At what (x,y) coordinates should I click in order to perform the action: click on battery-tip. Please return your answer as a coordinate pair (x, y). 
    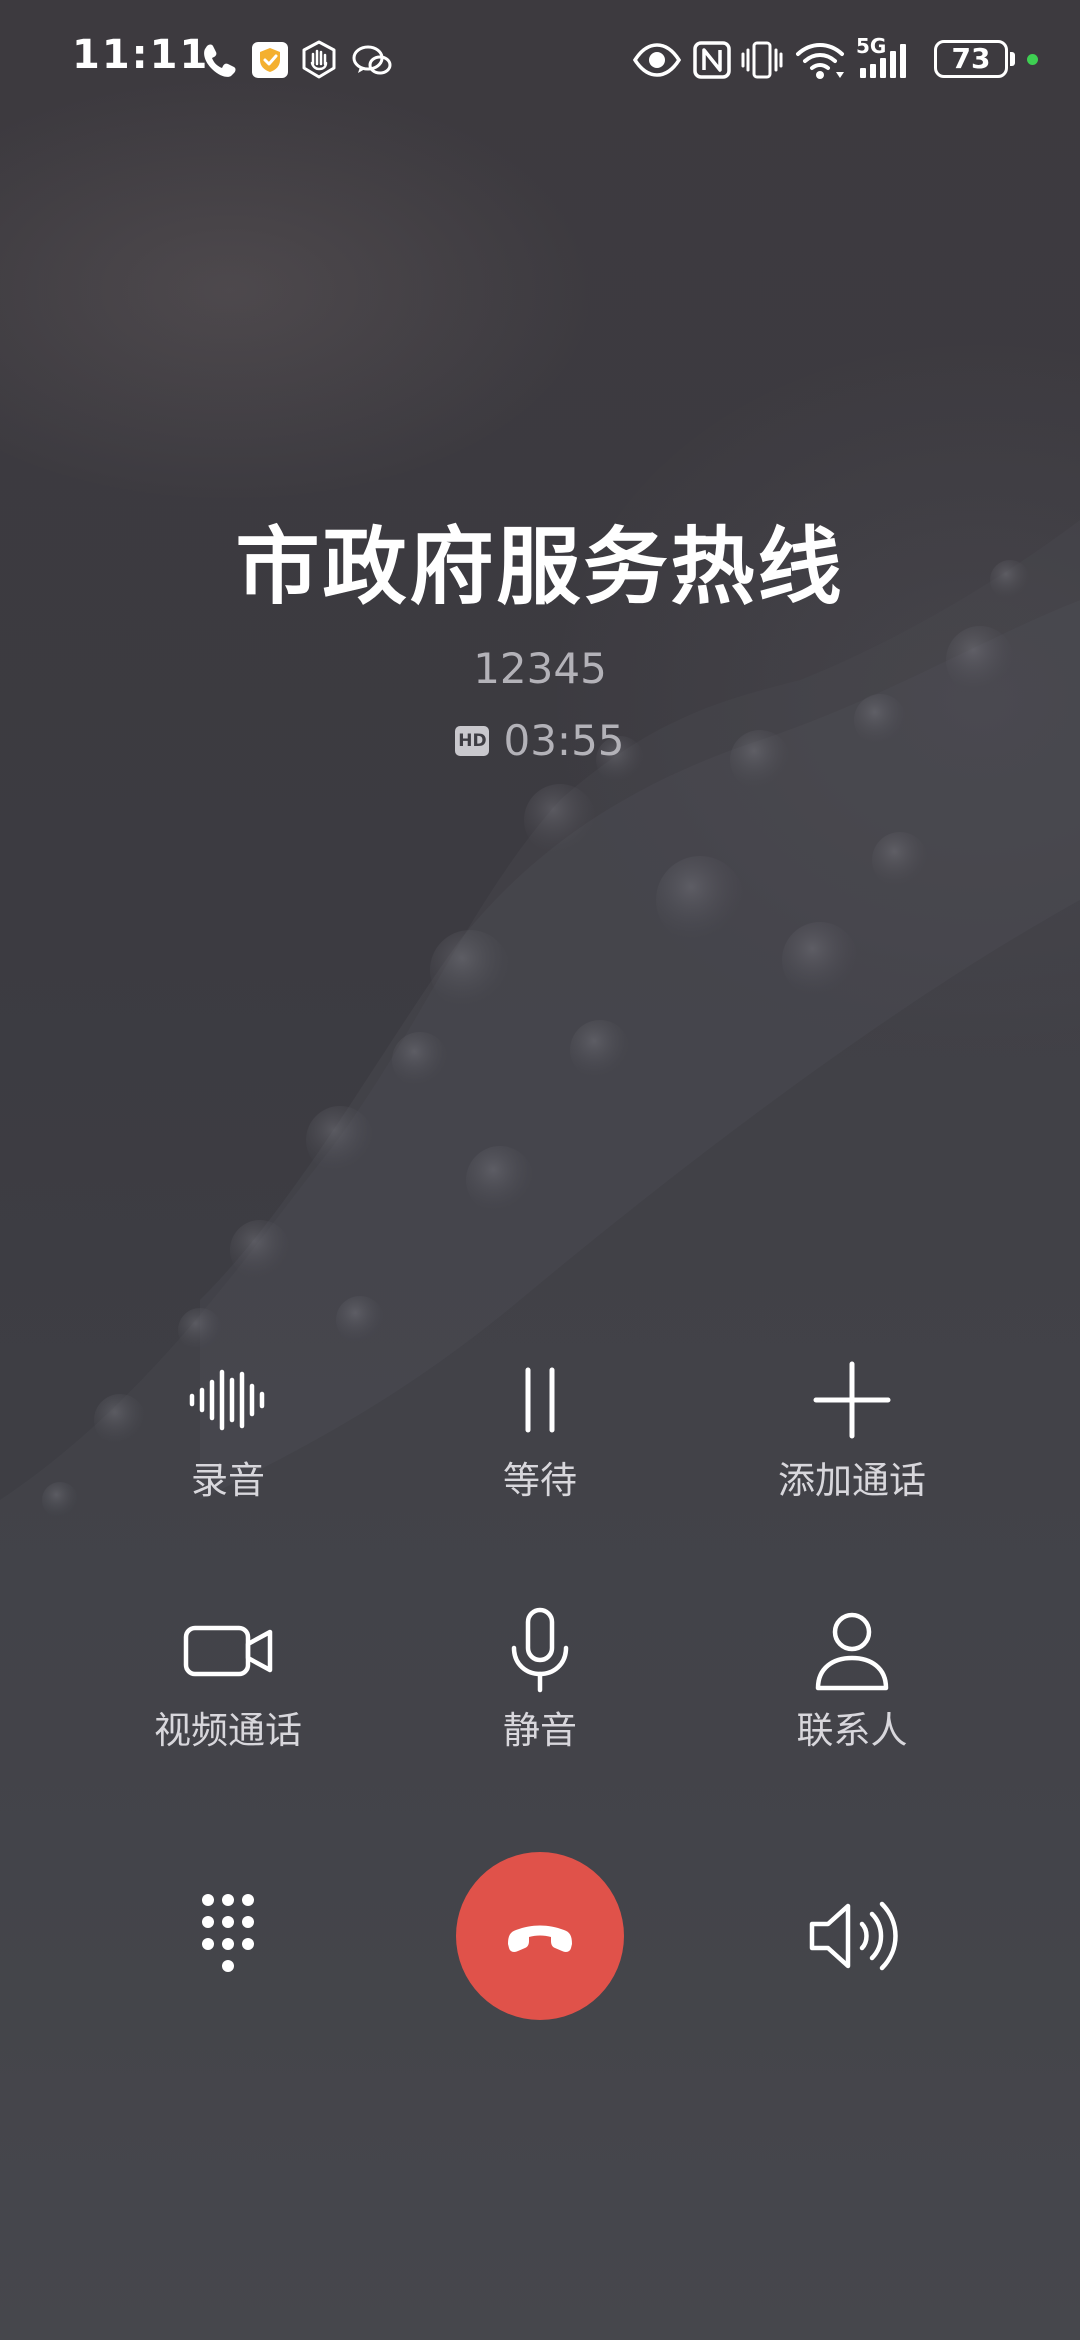
    Looking at the image, I should click on (1012, 59).